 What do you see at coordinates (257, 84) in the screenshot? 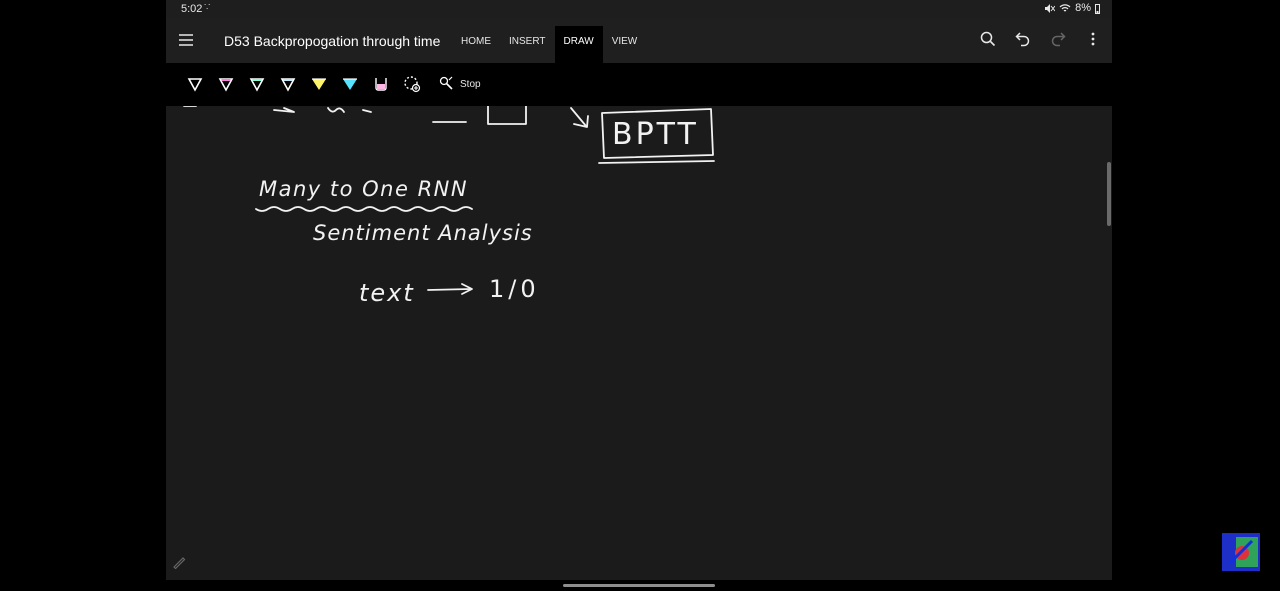
I see `pen-teal-tool` at bounding box center [257, 84].